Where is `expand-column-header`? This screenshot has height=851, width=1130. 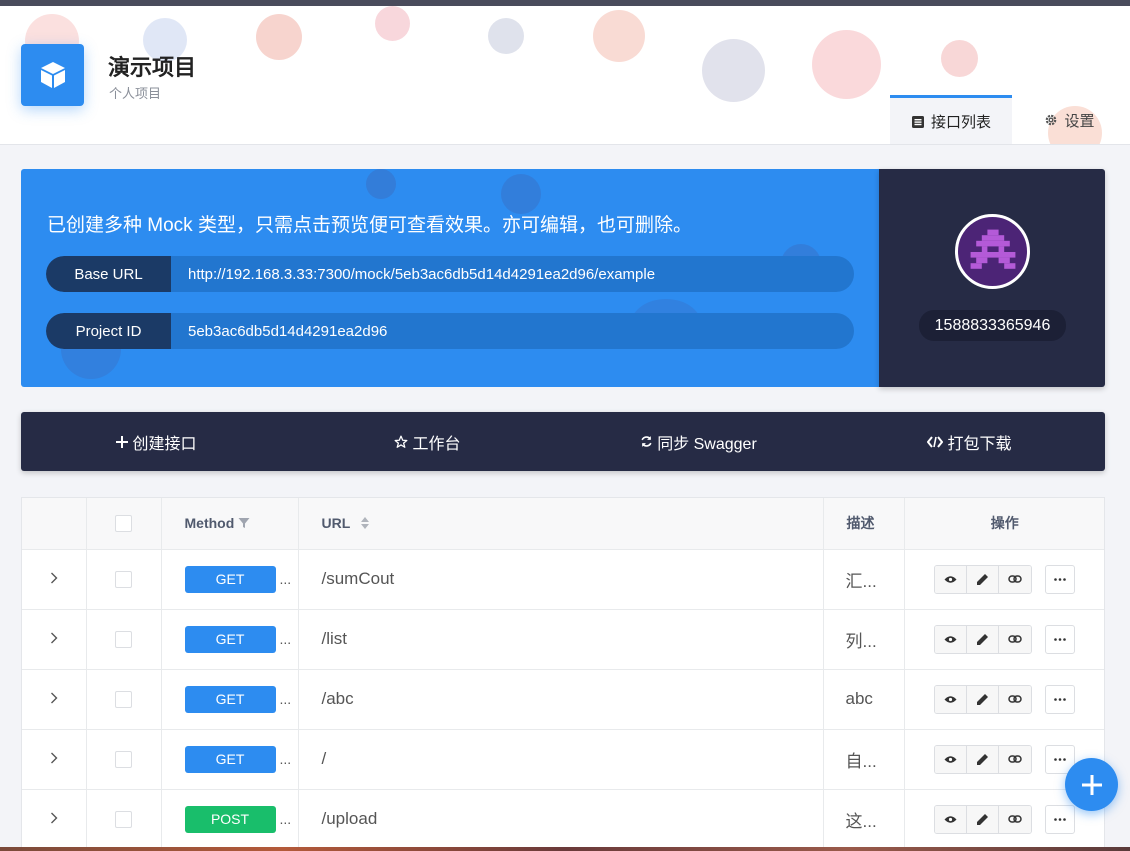 expand-column-header is located at coordinates (54, 524).